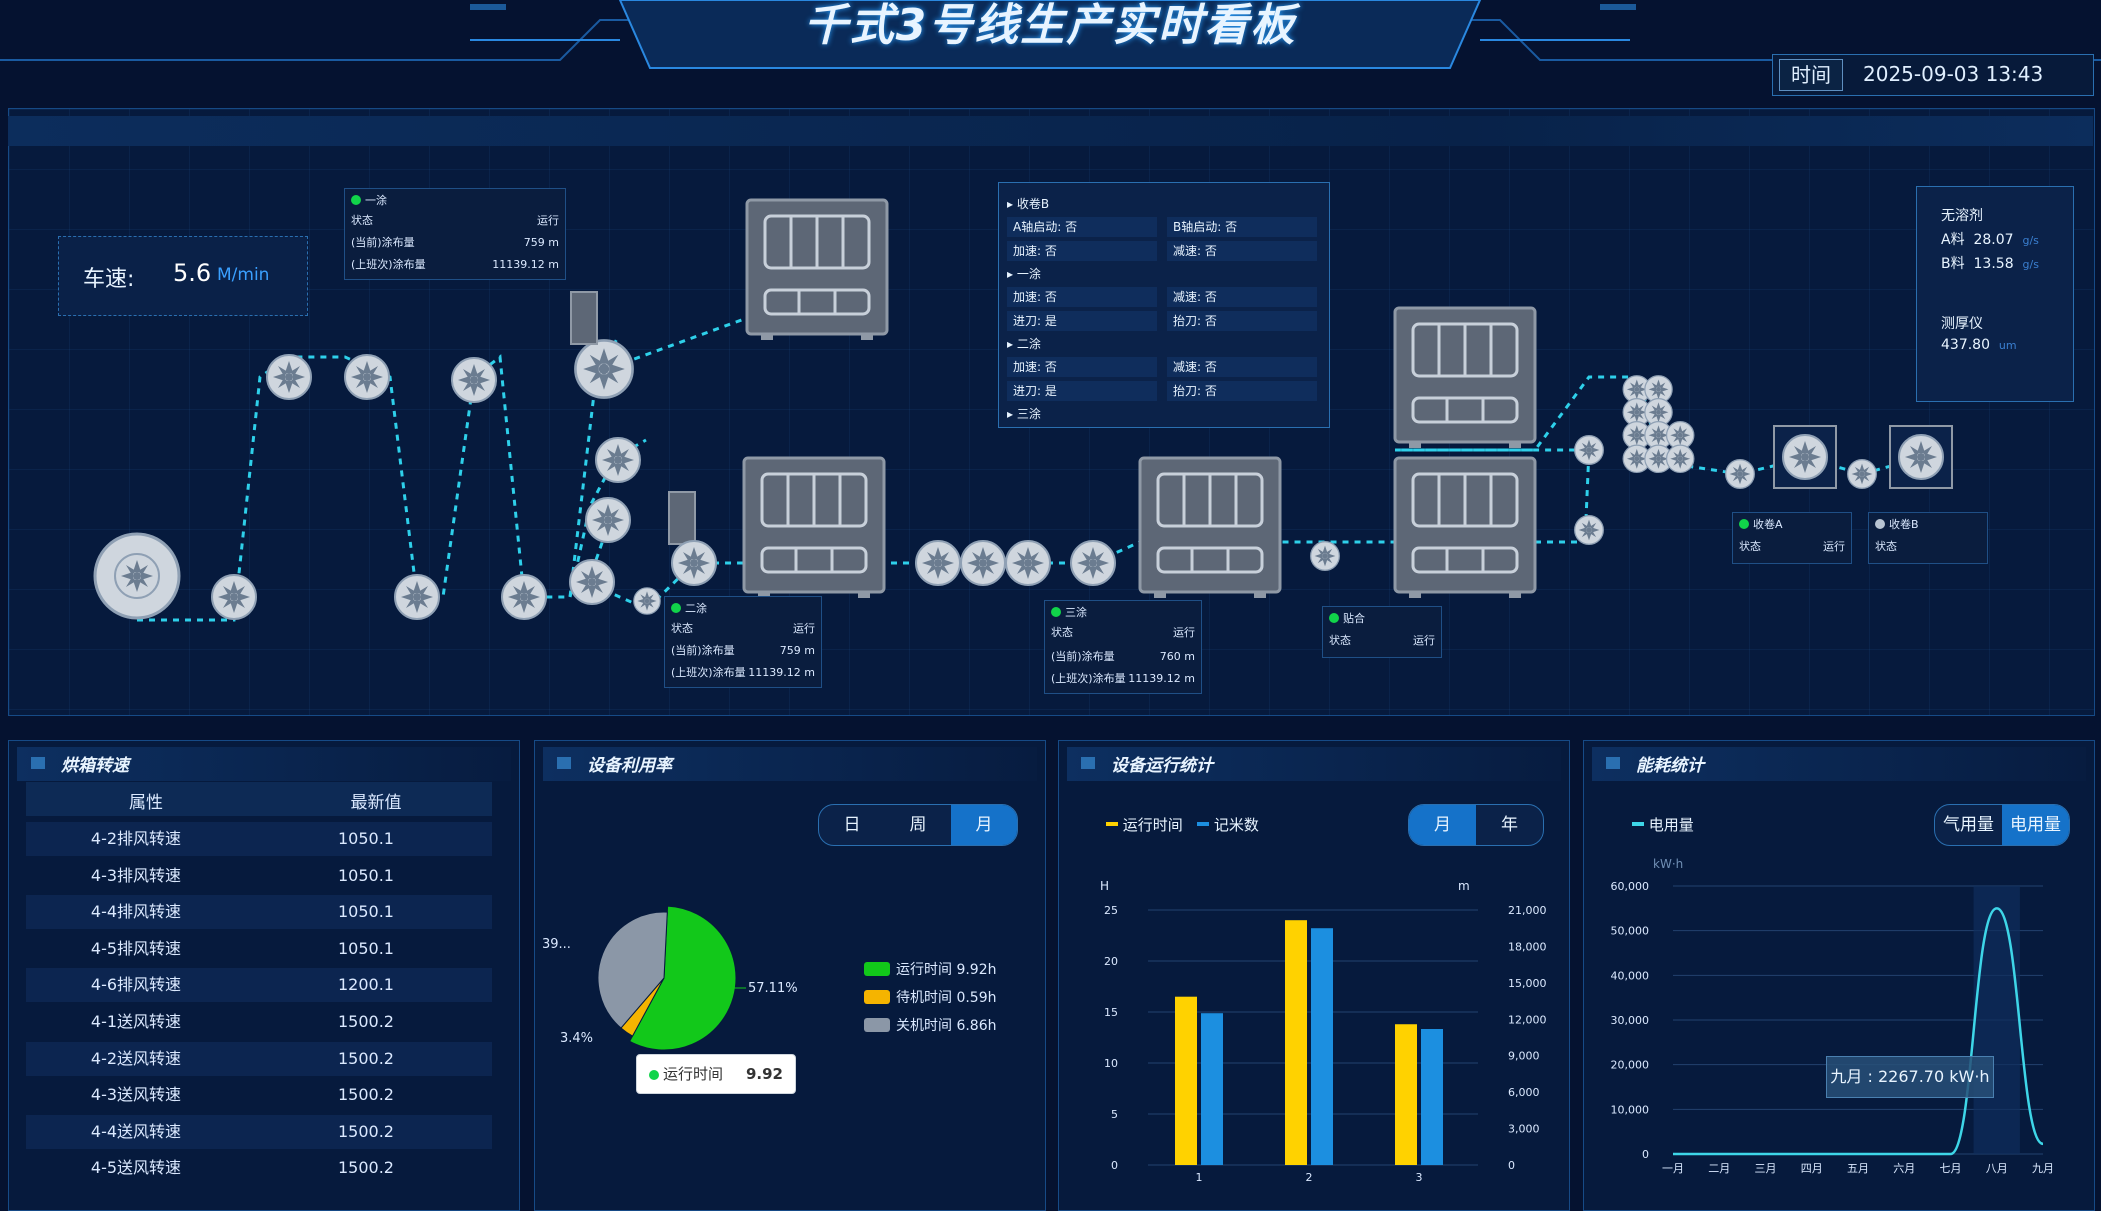 The width and height of the screenshot is (2101, 1211). Describe the element at coordinates (136, 1095) in the screenshot. I see `cell-attr: 4-3送风转速` at that location.